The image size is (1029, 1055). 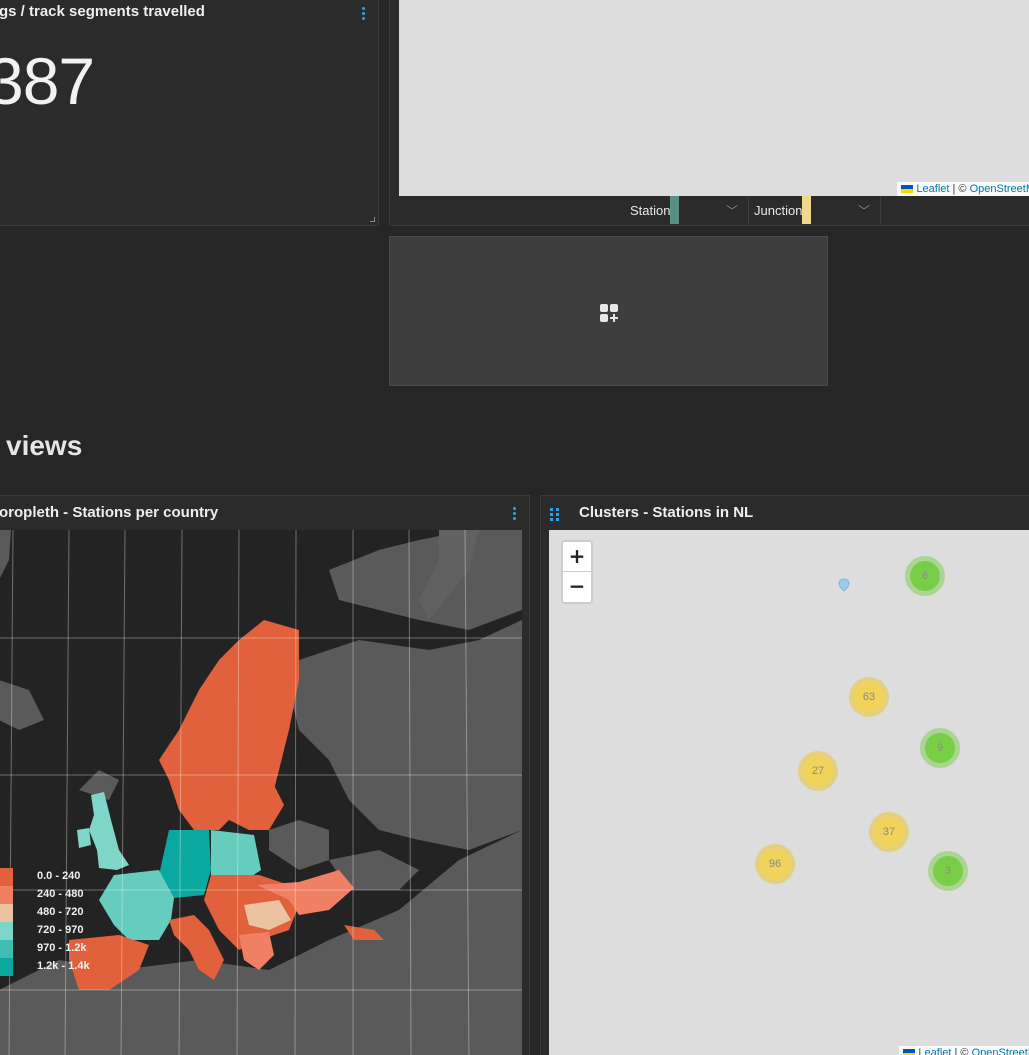 I want to click on top-map: Leaflet | © OpenStreetM, so click(x=714, y=98).